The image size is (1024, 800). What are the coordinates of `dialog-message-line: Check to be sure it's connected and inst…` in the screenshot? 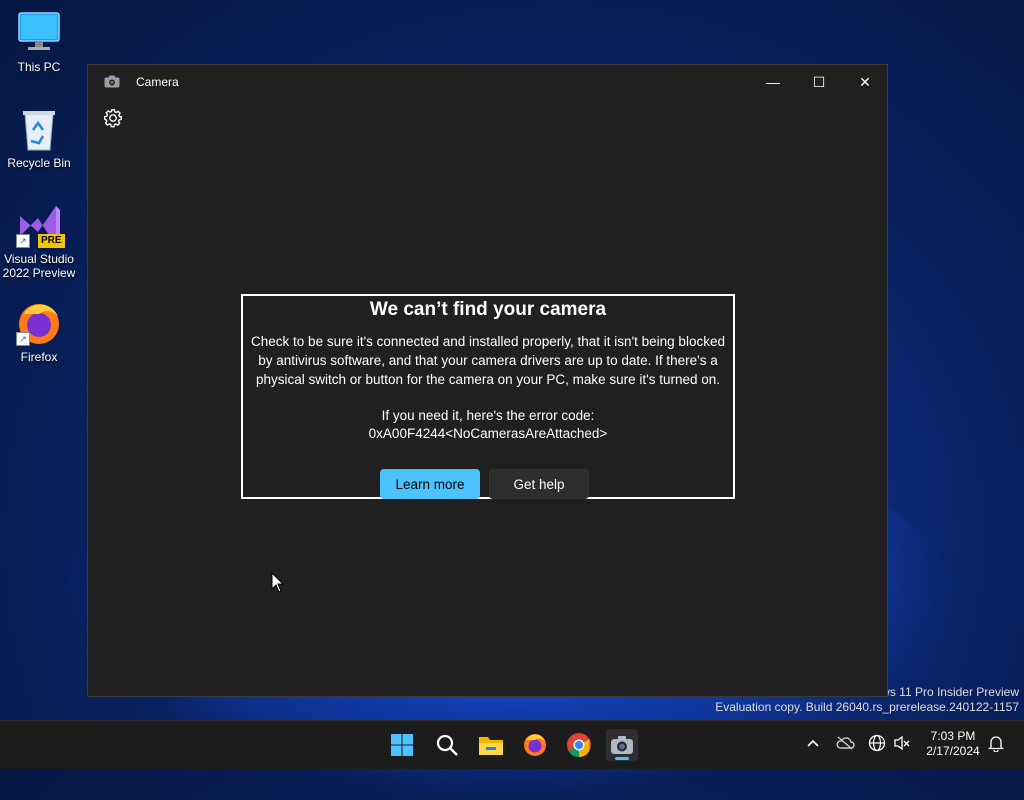 It's located at (488, 341).